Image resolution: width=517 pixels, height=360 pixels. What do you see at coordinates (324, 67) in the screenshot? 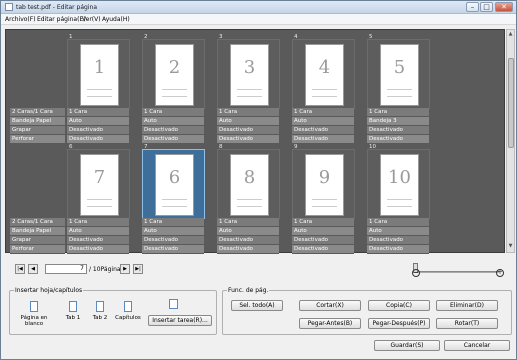
I see `page-preview-number: 4` at bounding box center [324, 67].